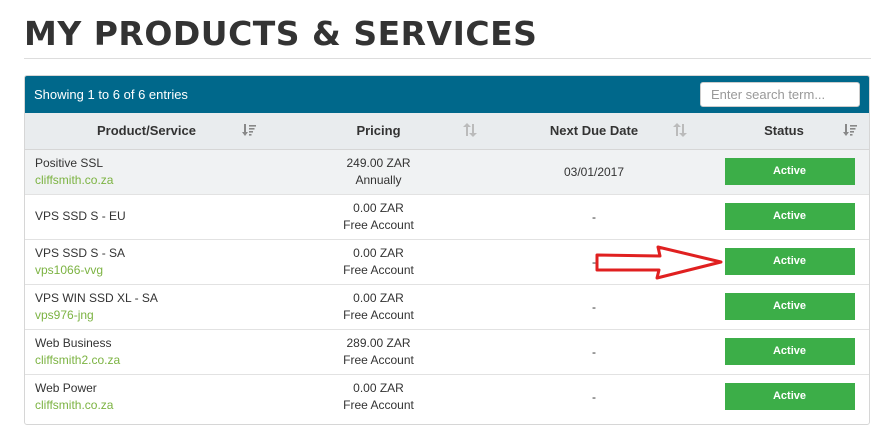 This screenshot has width=879, height=431. I want to click on product-domain: vps976-jng, so click(64, 314).